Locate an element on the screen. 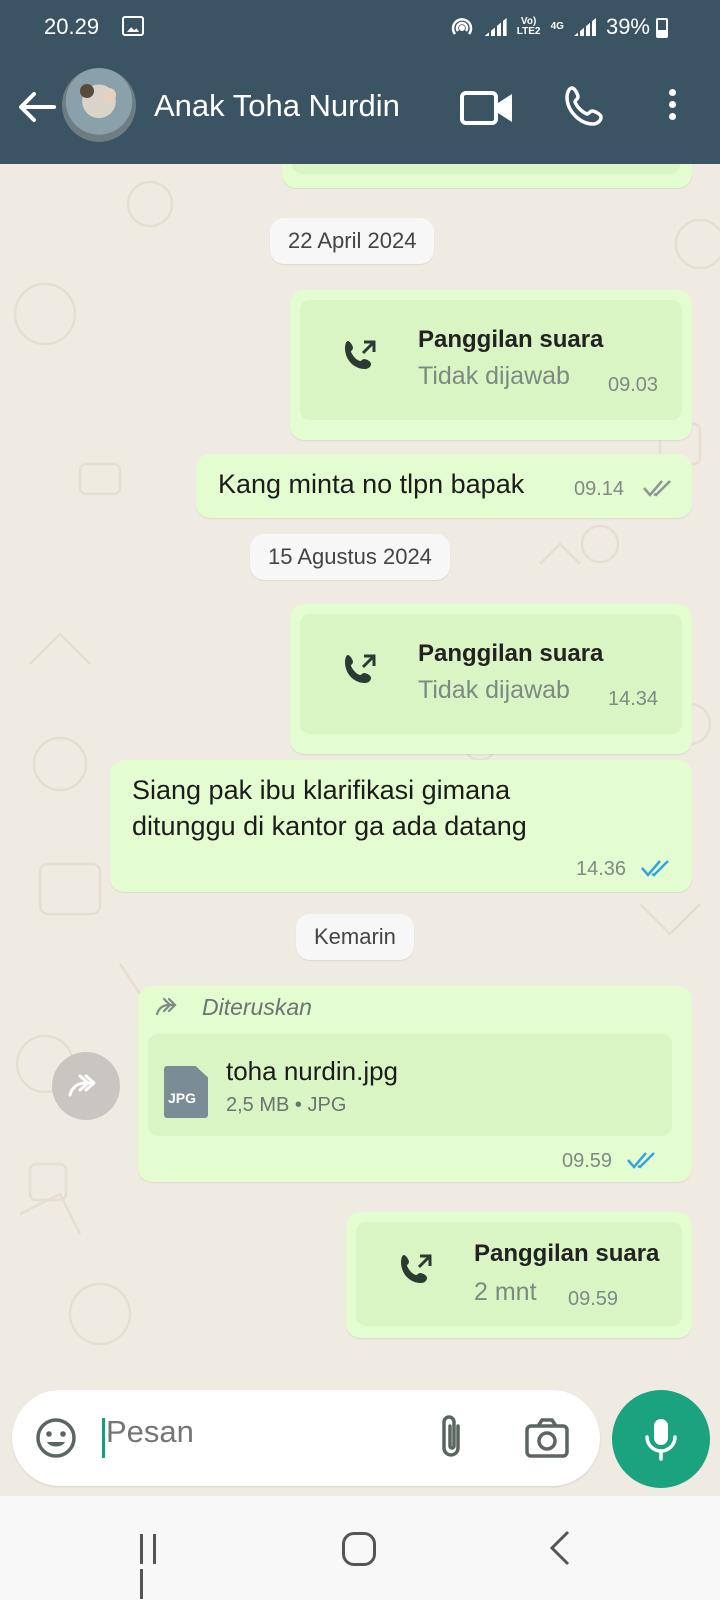 Image resolution: width=720 pixels, height=1600 pixels. forwarded-label: Diteruskan is located at coordinates (257, 1007).